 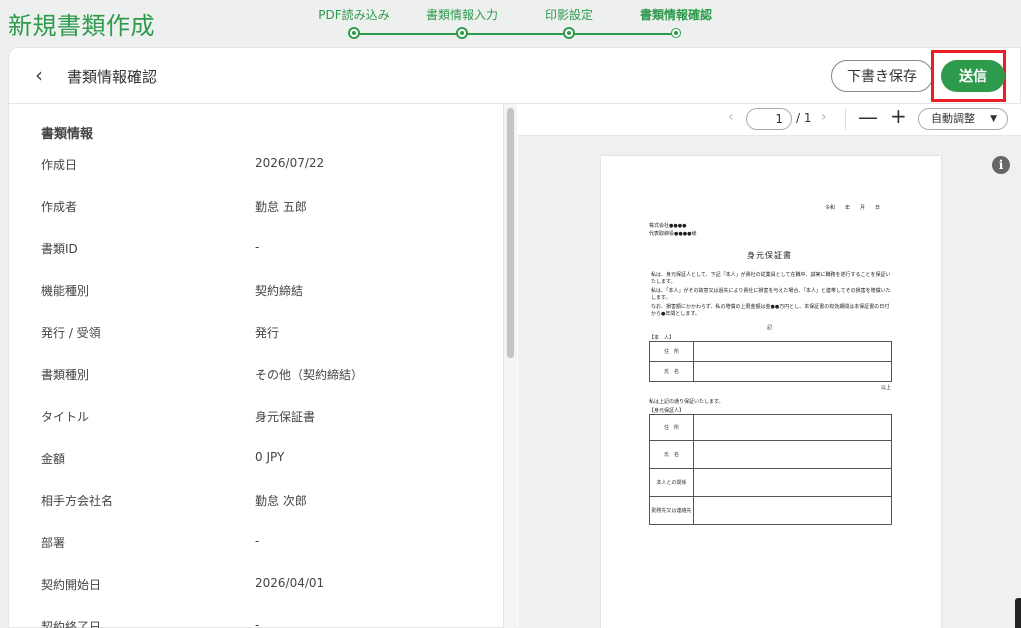 I want to click on info-value: 契約締結, so click(x=279, y=291).